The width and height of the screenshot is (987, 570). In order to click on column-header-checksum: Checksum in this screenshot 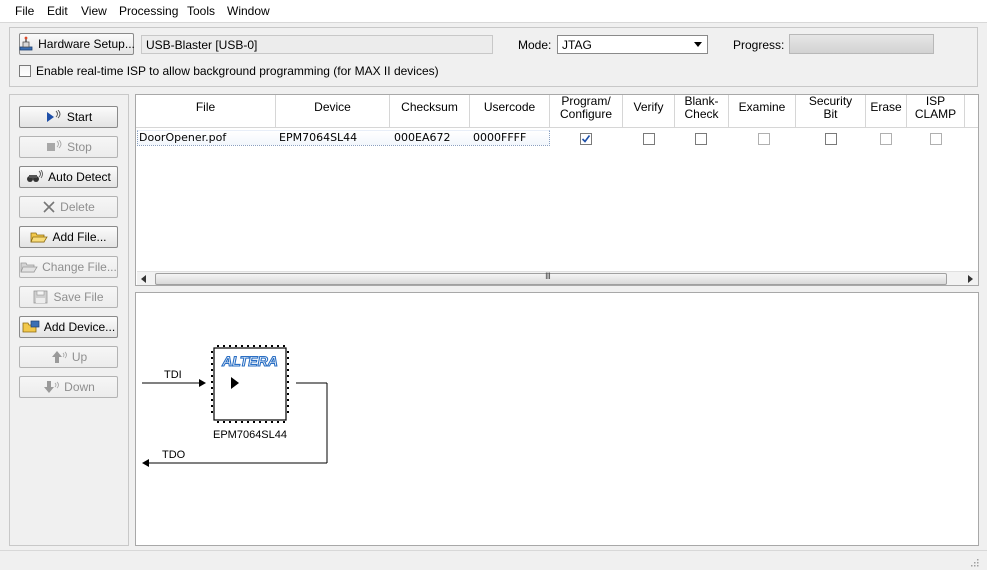, I will do `click(430, 111)`.